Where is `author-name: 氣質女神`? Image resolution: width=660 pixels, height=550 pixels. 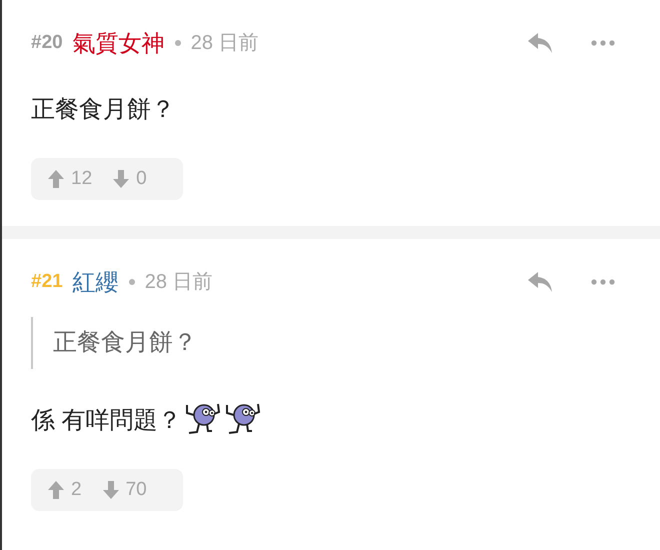
author-name: 氣質女神 is located at coordinates (118, 43).